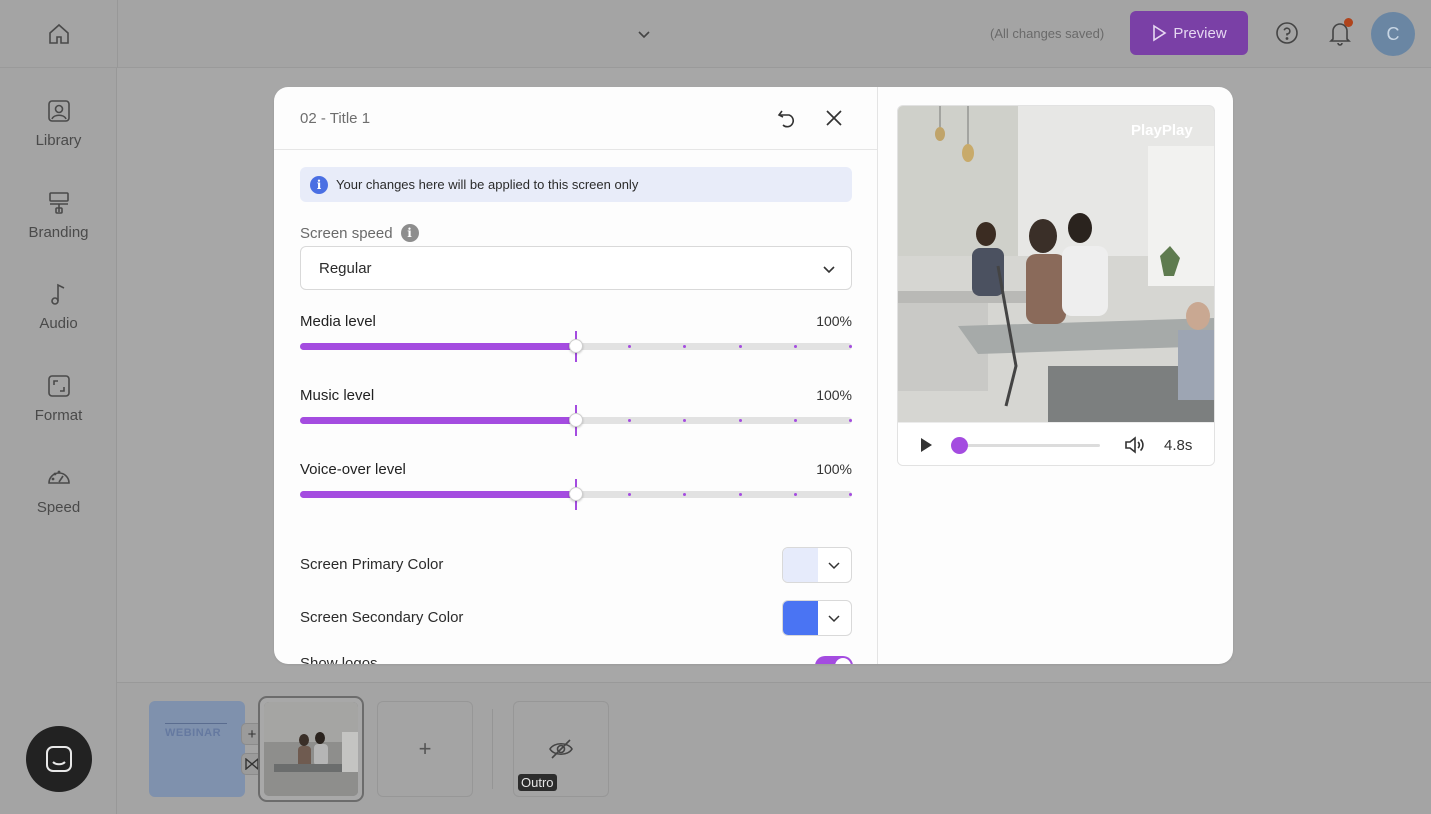  I want to click on sidebar-item-format: Format, so click(58, 409).